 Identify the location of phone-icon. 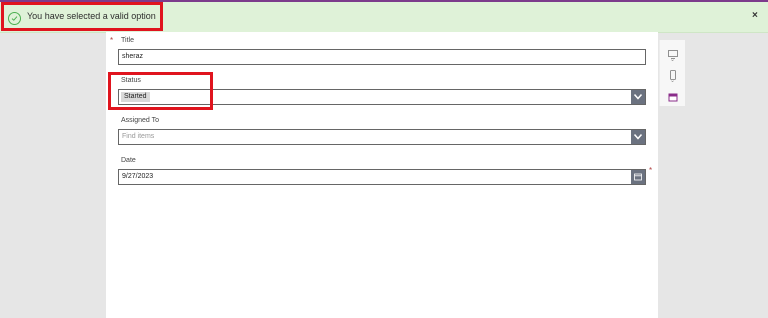
(673, 73).